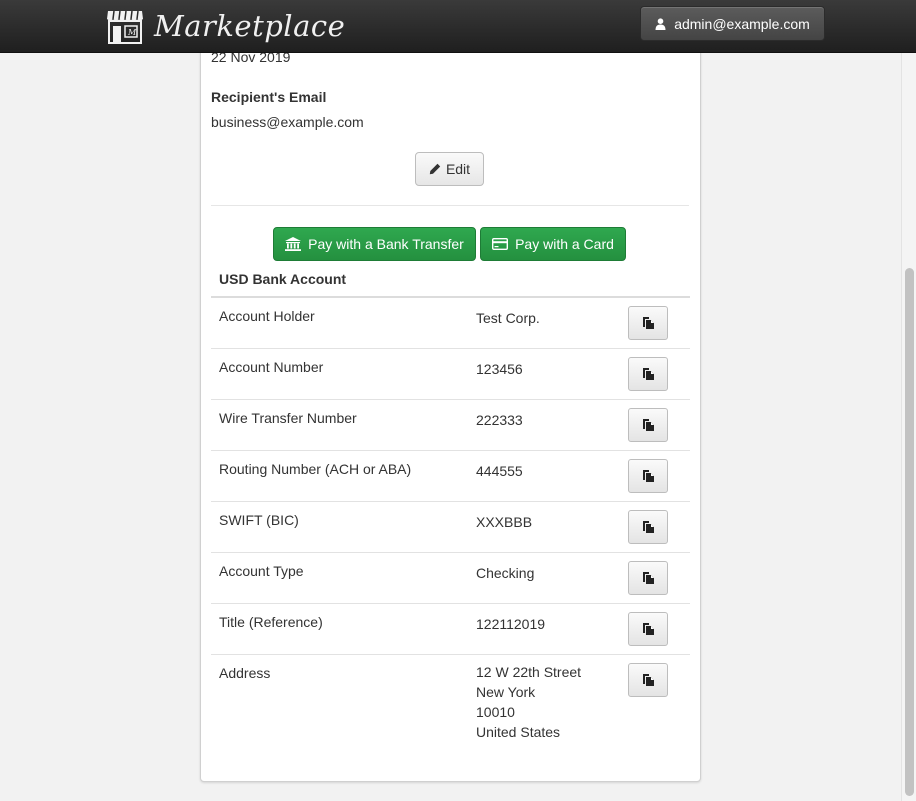  Describe the element at coordinates (261, 571) in the screenshot. I see `row-label: Account Type` at that location.